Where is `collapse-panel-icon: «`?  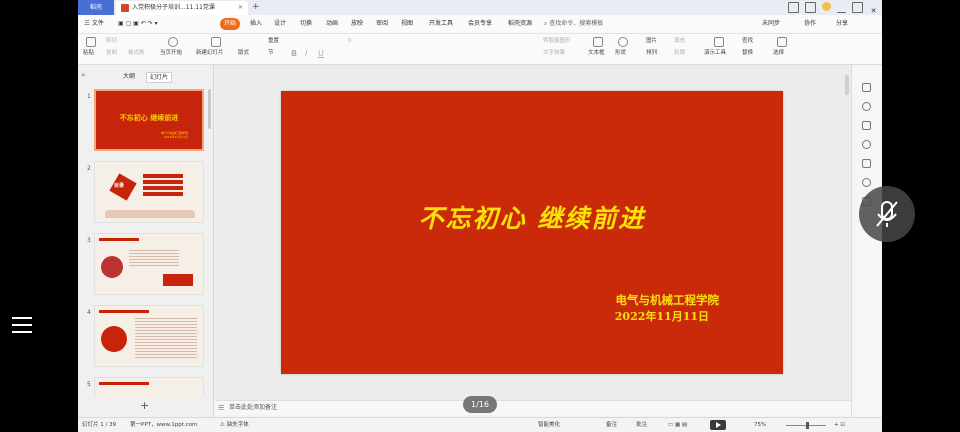
collapse-panel-icon: « is located at coordinates (83, 75).